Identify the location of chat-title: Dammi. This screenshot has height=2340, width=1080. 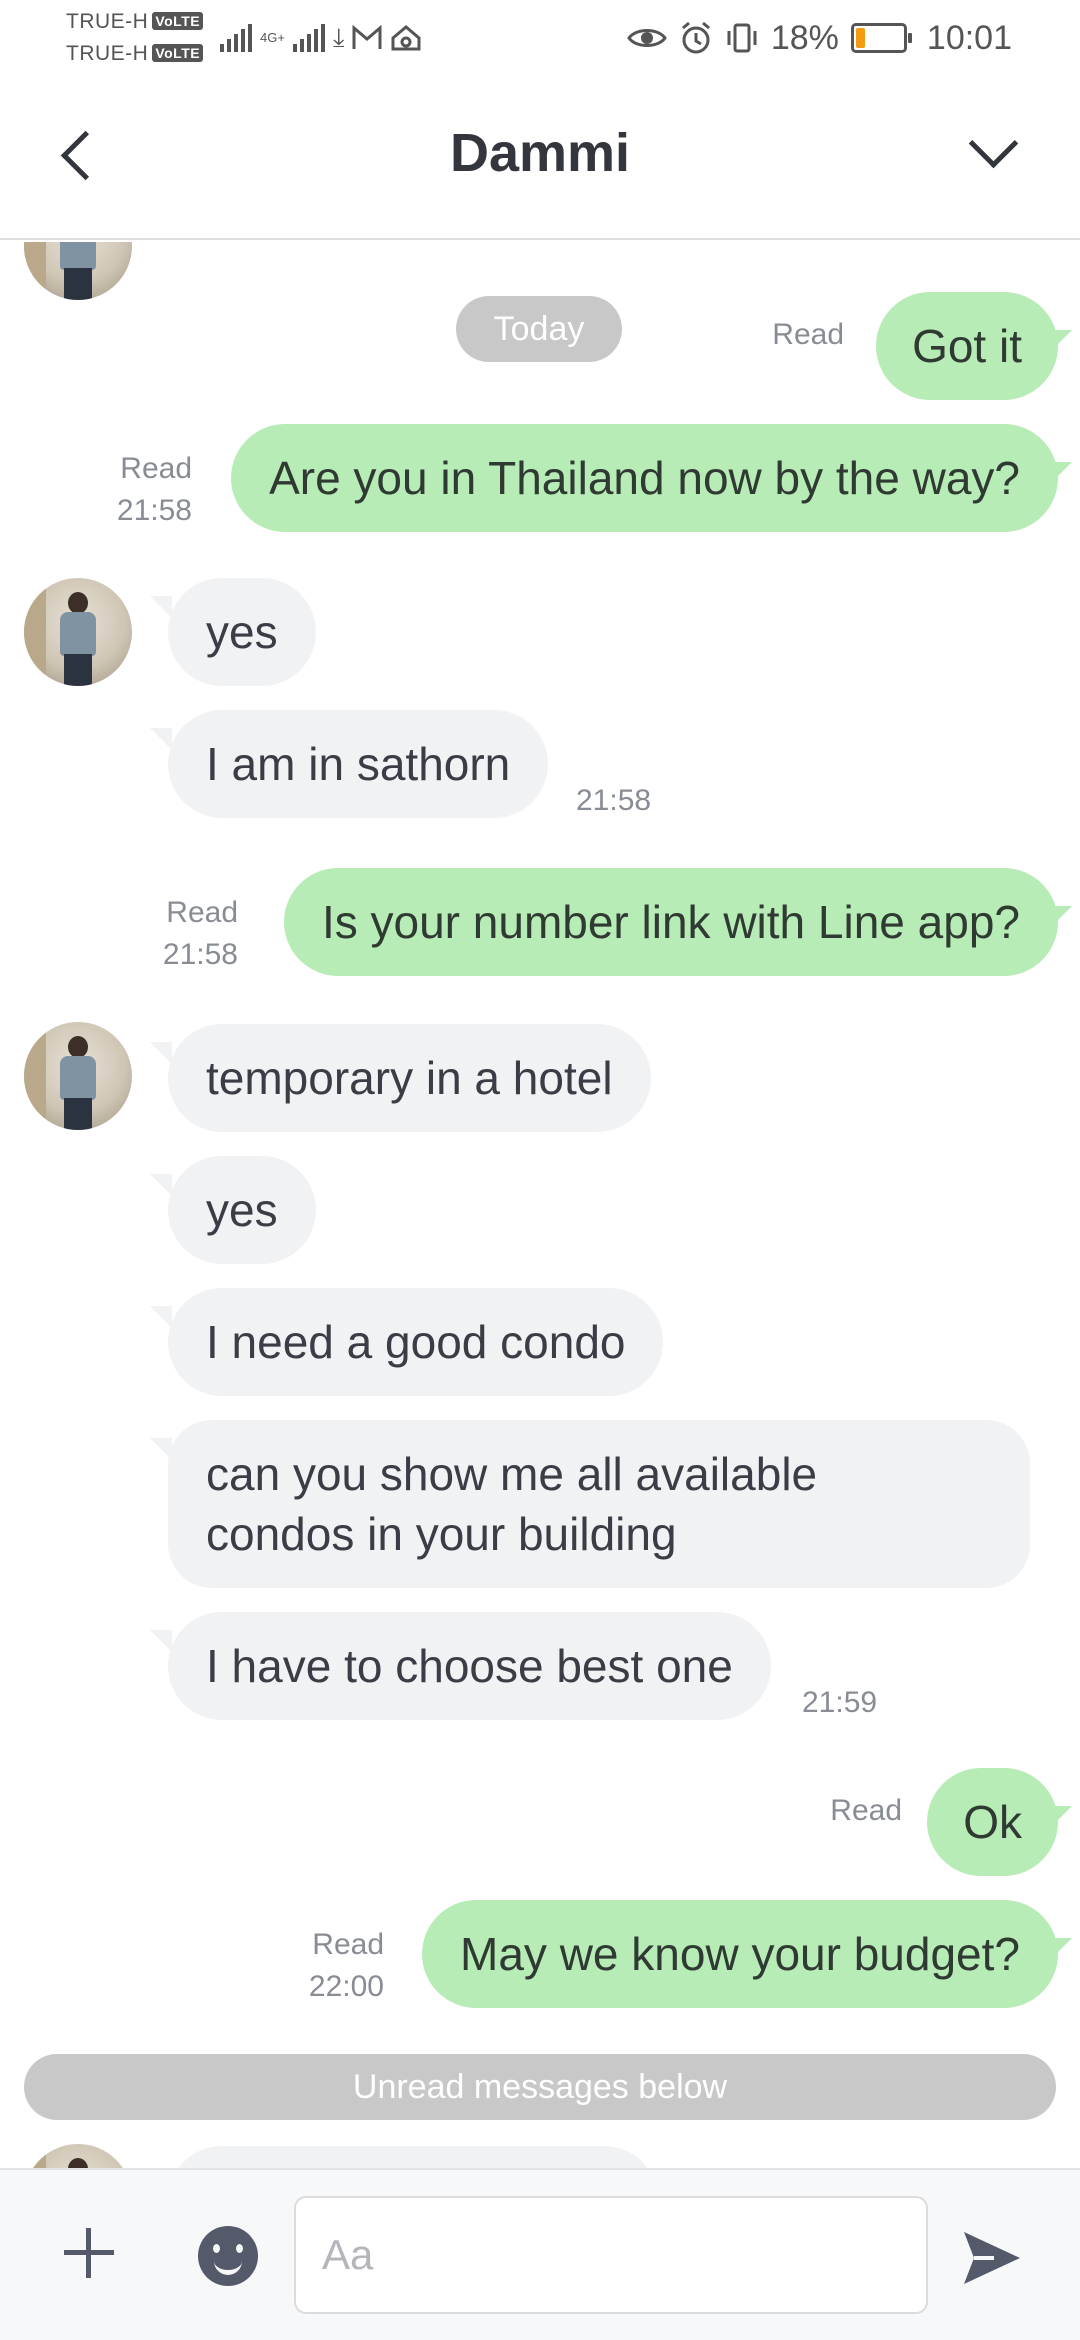
(540, 153).